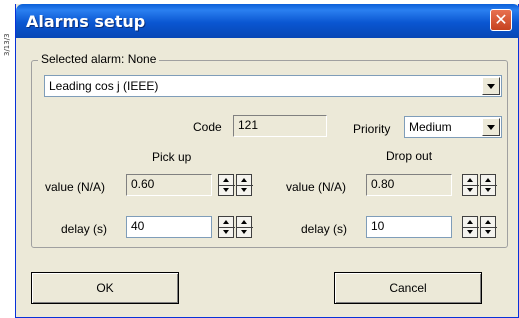 This screenshot has height=318, width=519. I want to click on title-bar: Alarms setup ✕, so click(267, 21).